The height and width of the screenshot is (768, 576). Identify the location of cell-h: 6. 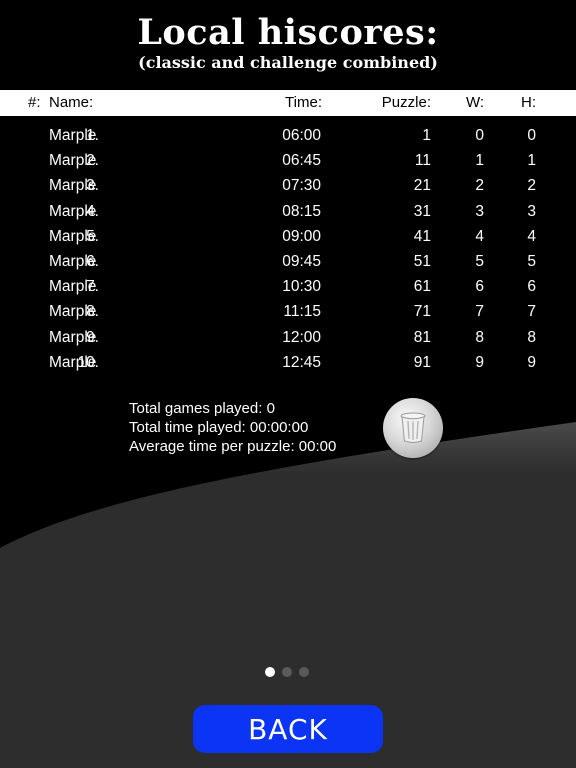
(531, 287).